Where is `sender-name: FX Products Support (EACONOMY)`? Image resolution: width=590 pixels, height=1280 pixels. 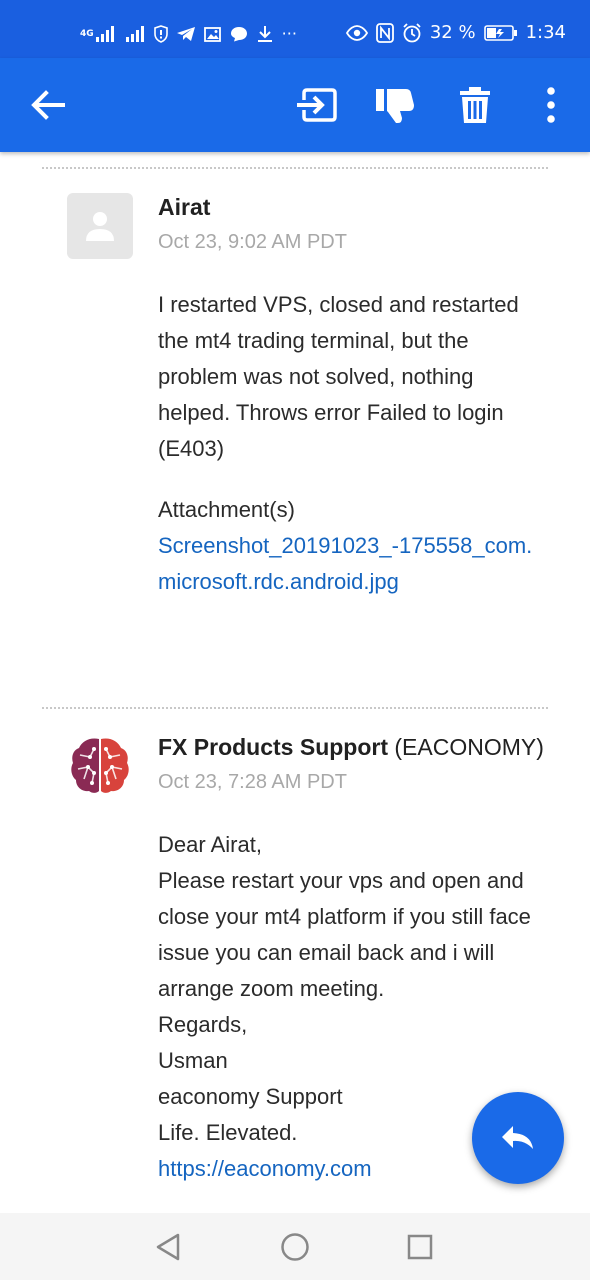 sender-name: FX Products Support (EACONOMY) is located at coordinates (351, 747).